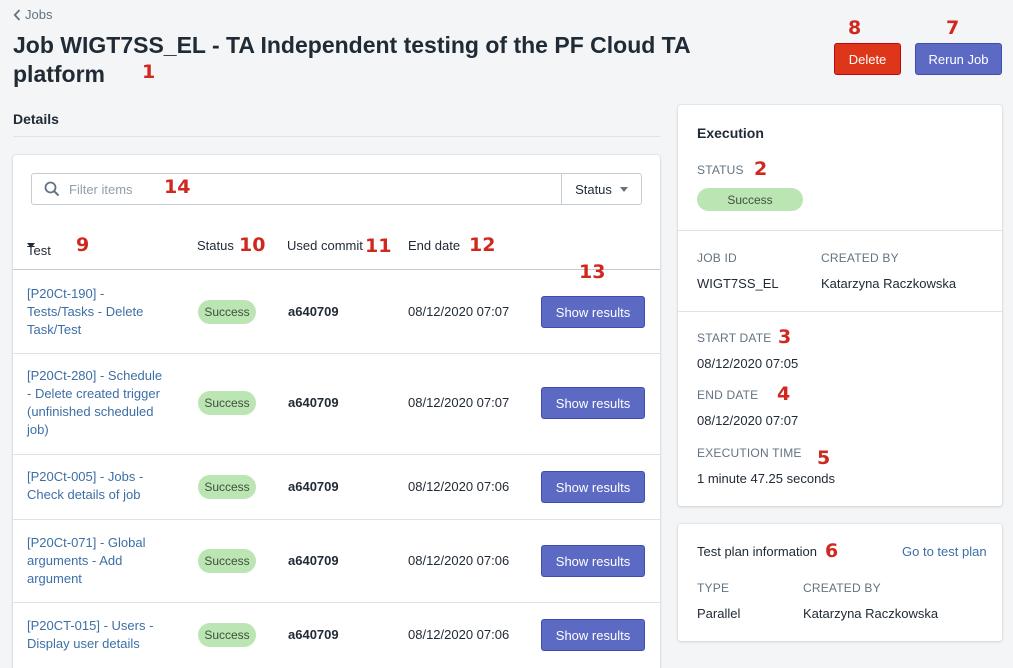 The height and width of the screenshot is (668, 1013). Describe the element at coordinates (720, 170) in the screenshot. I see `status-label: Status` at that location.